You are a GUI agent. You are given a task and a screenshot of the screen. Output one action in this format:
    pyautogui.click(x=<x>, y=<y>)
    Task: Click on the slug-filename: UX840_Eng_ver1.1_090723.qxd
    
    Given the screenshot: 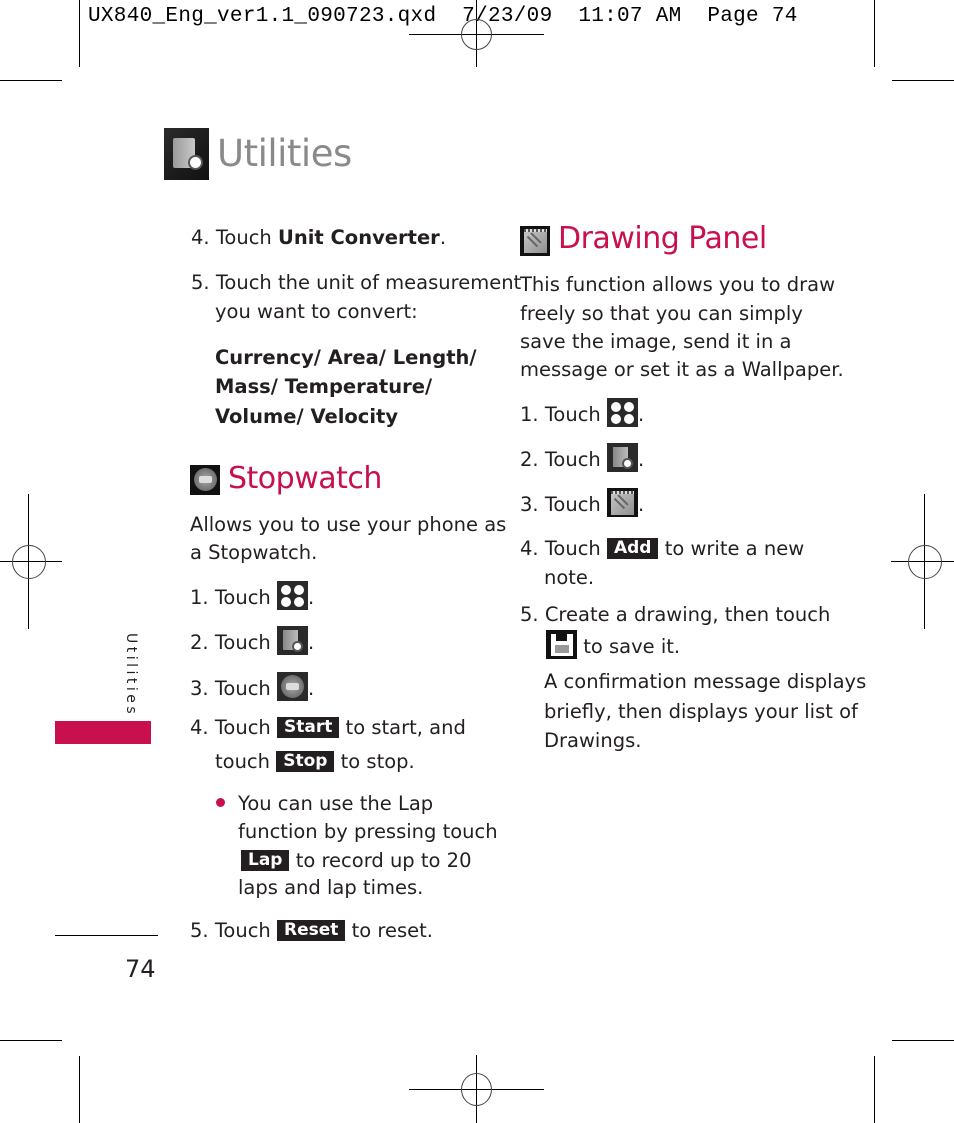 What is the action you would take?
    pyautogui.click(x=262, y=16)
    